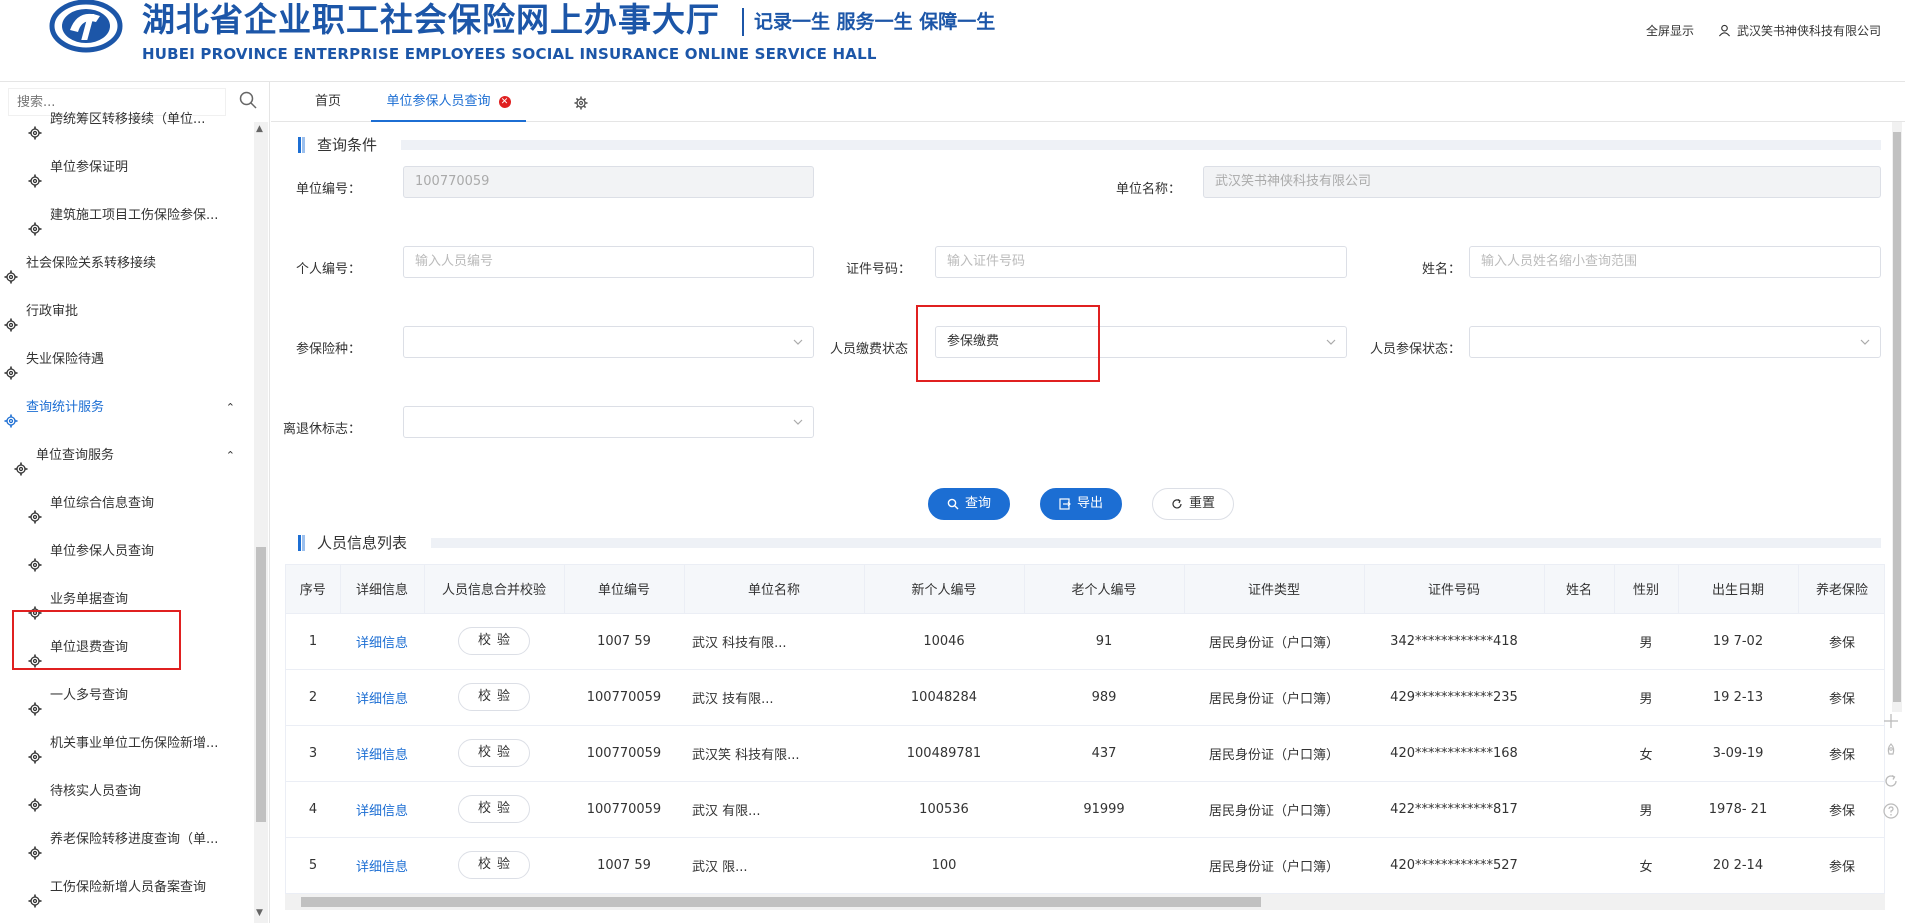  I want to click on sidebar-item-label: 工伤保险新增人员备案查询, so click(128, 887).